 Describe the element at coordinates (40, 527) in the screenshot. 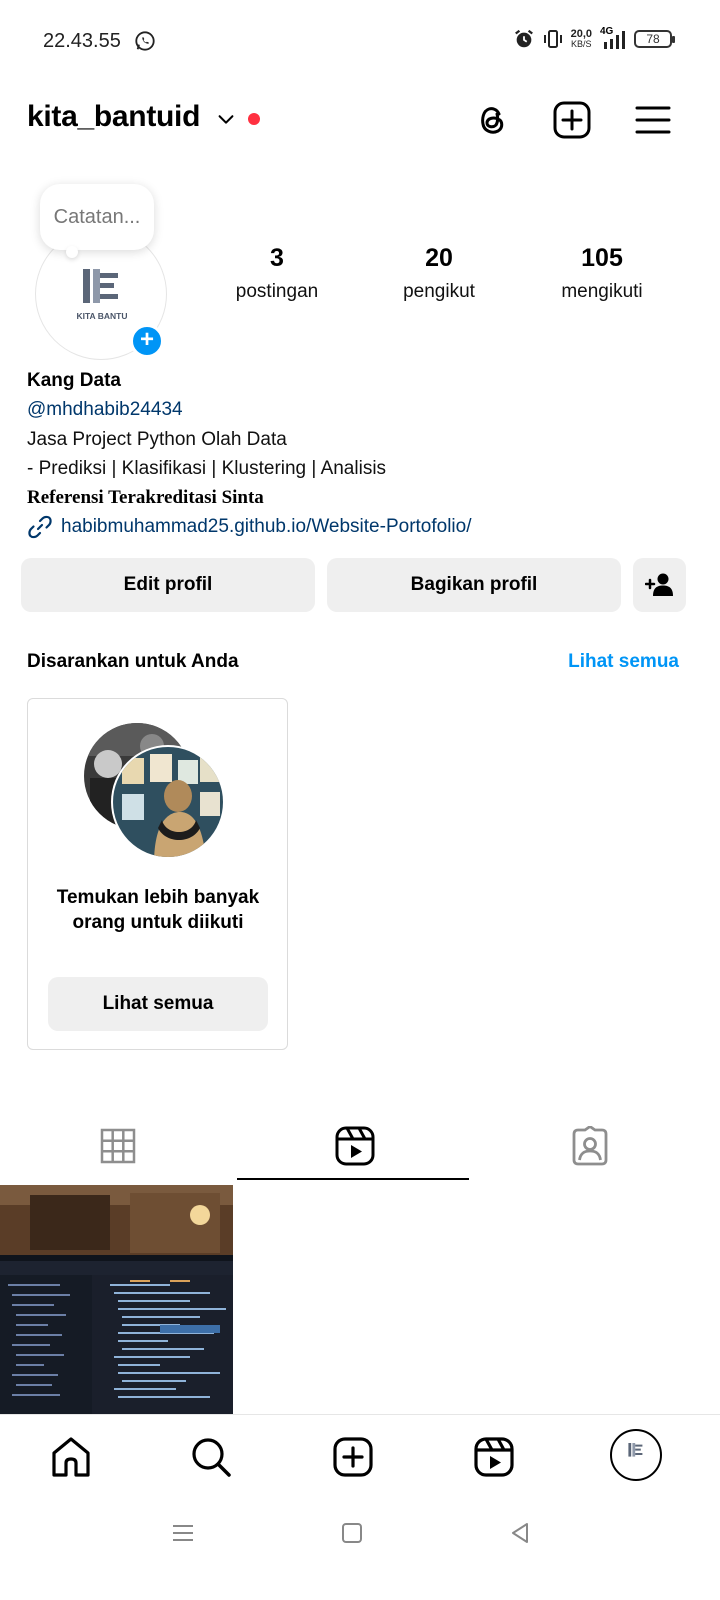

I see `link-icon` at that location.